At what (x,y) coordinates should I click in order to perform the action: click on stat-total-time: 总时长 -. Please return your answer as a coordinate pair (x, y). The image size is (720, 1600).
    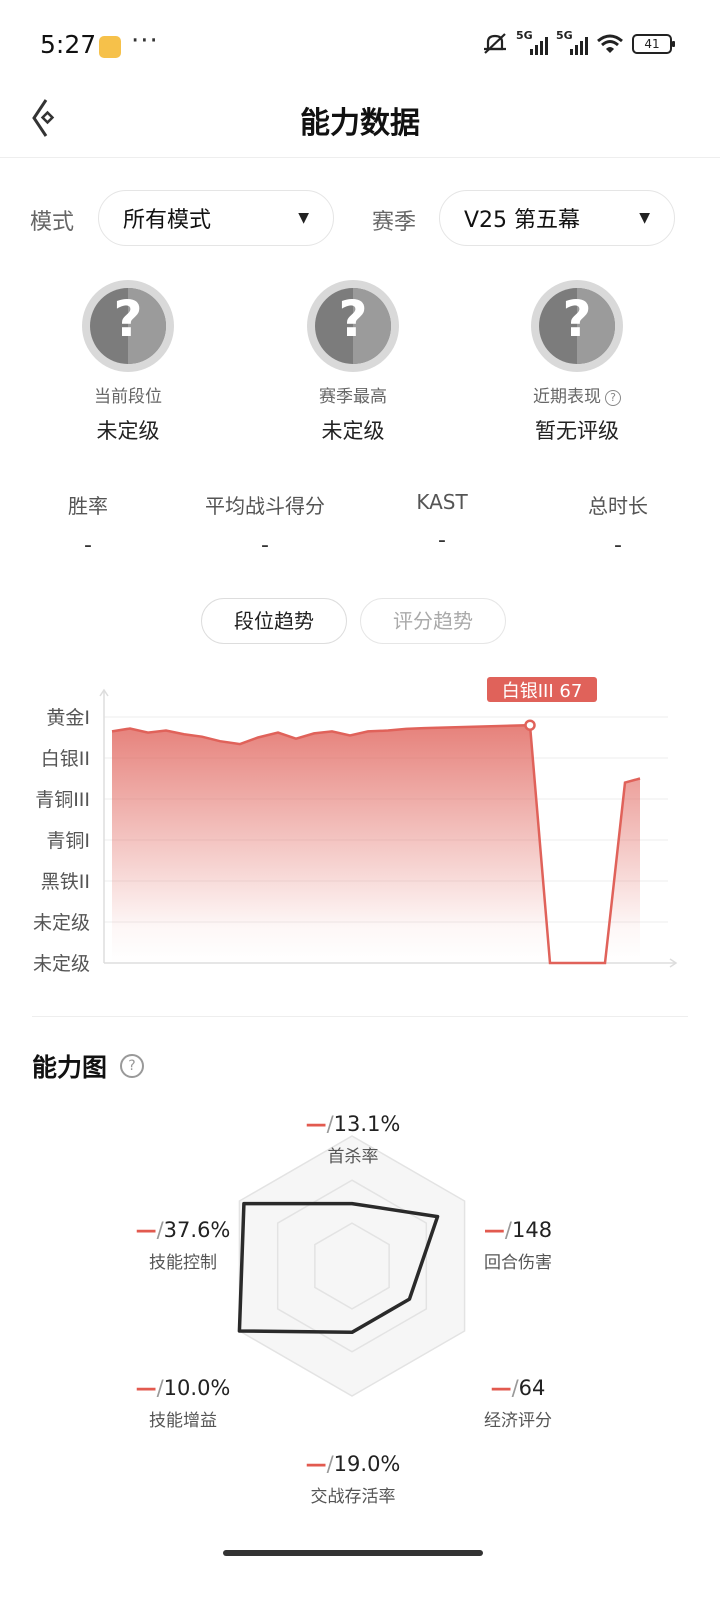
    Looking at the image, I should click on (618, 524).